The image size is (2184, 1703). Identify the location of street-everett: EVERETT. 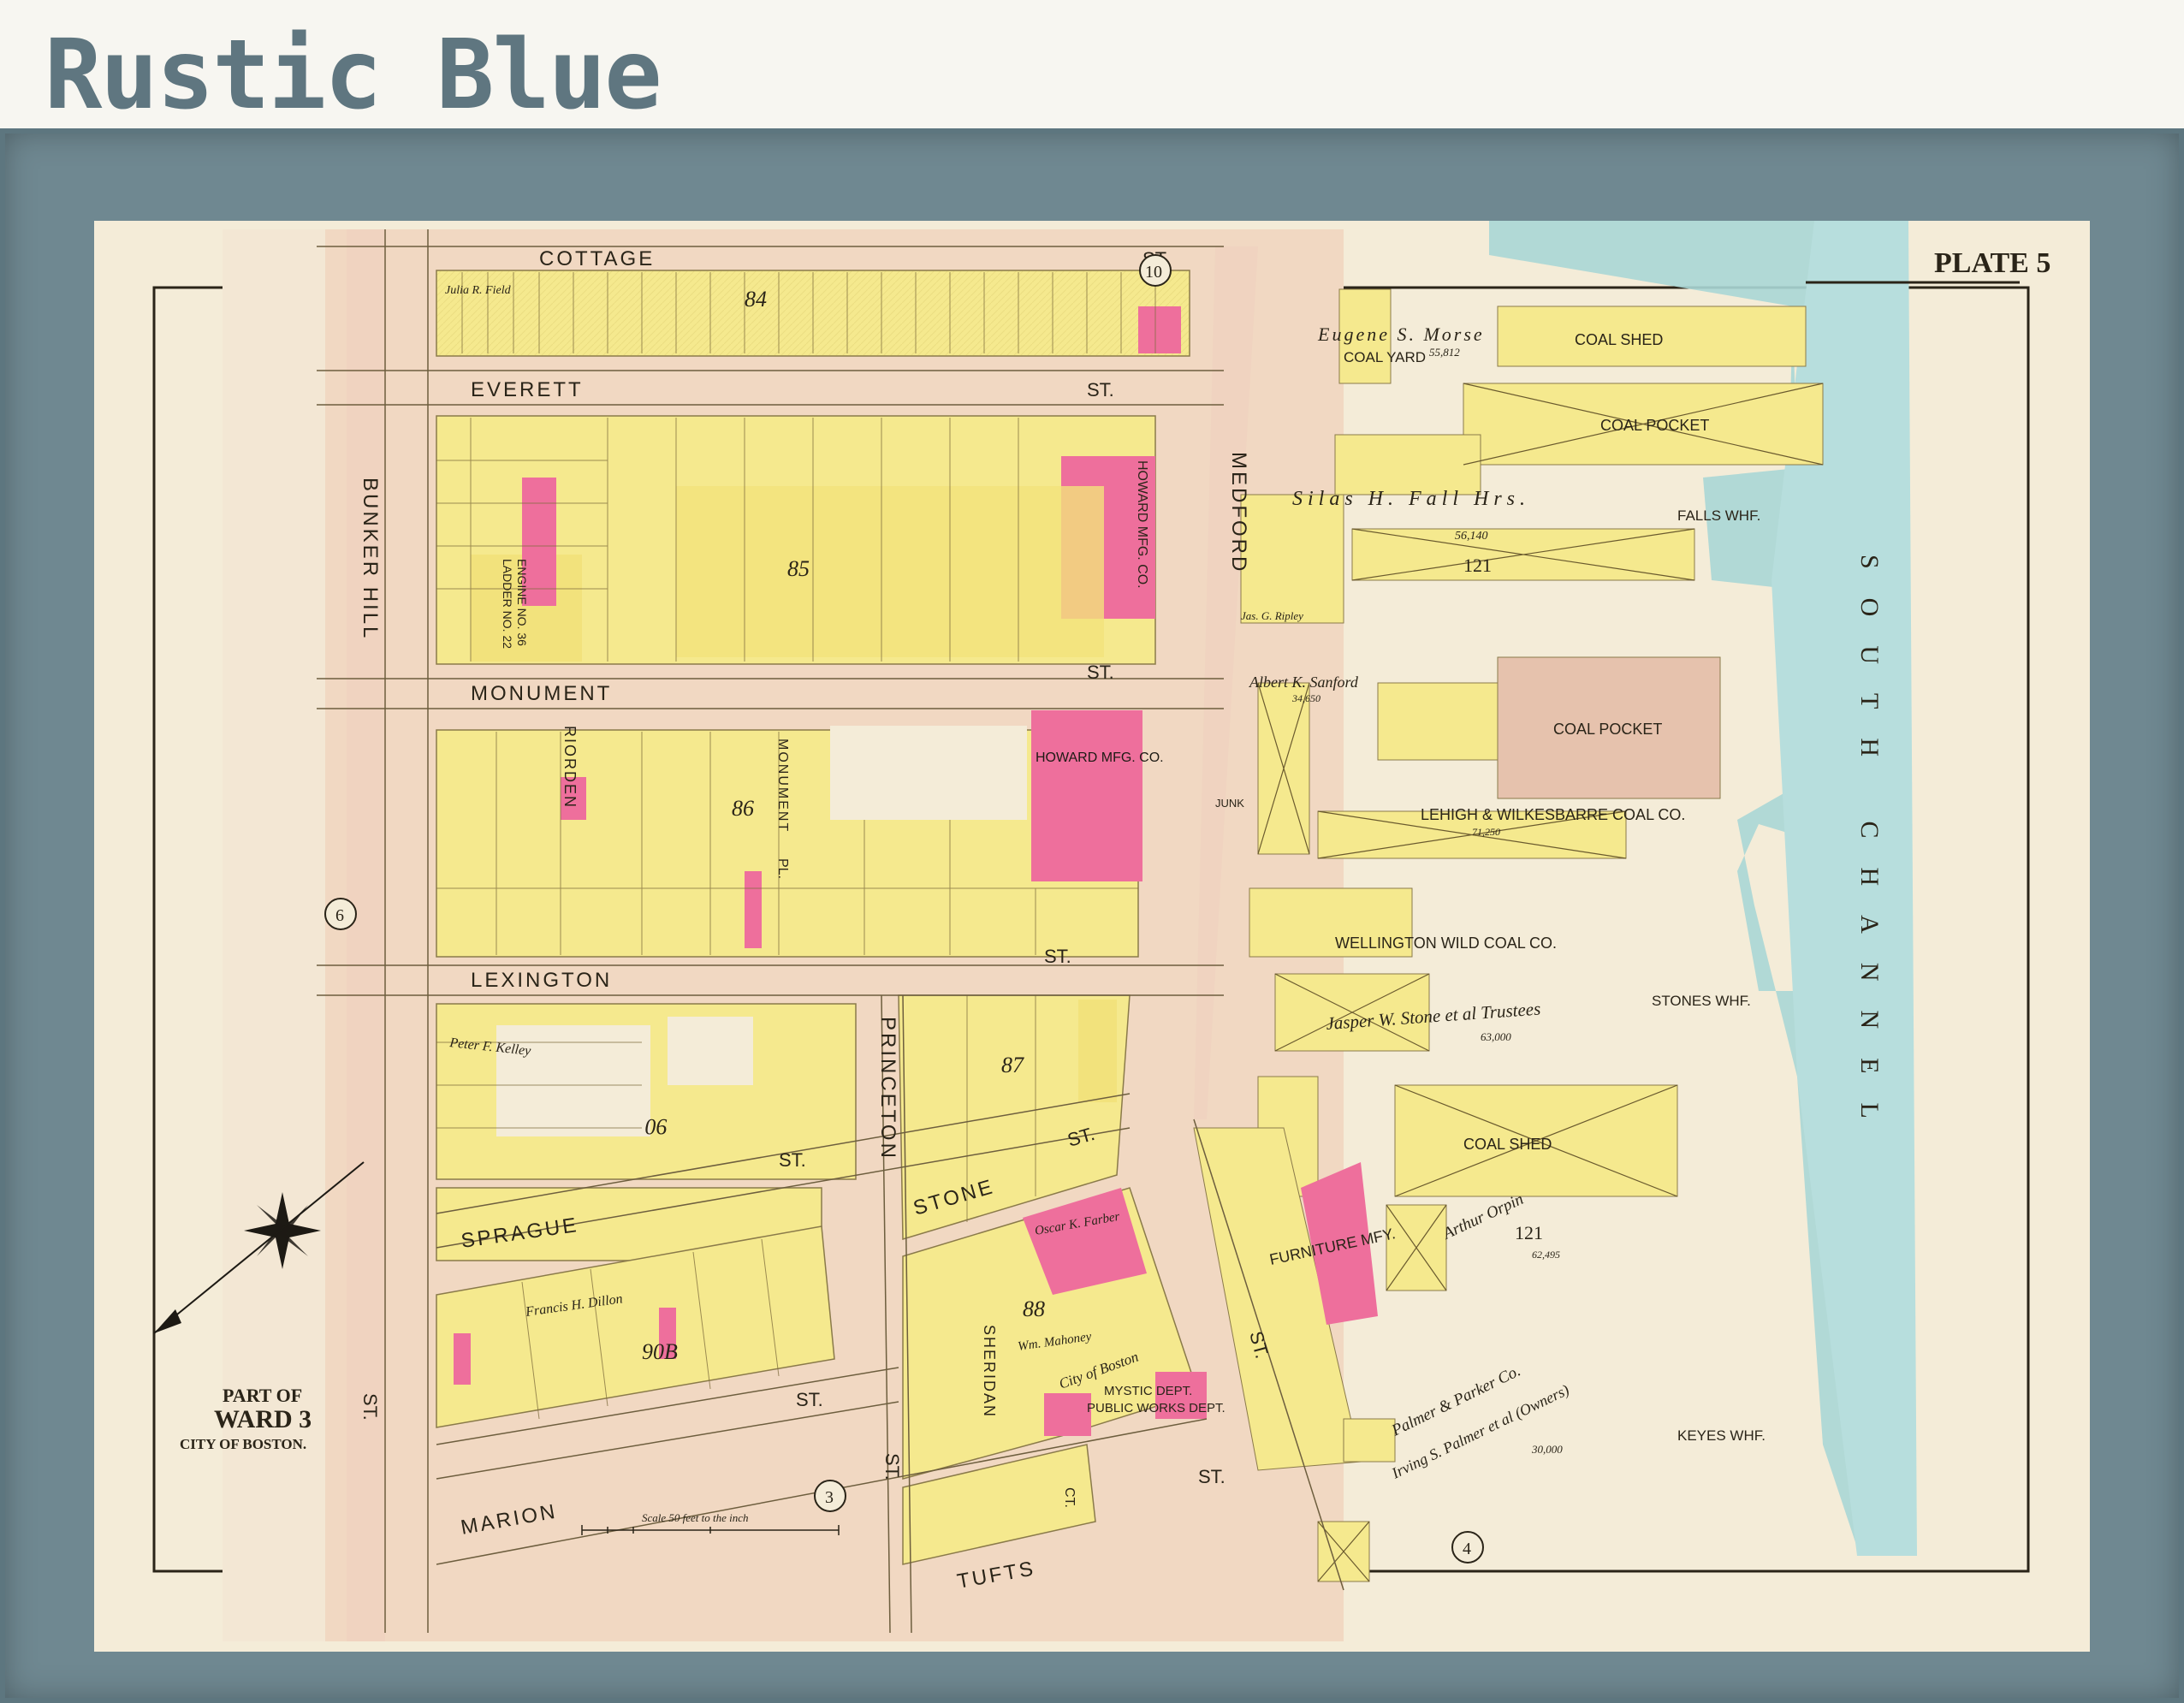
(527, 389).